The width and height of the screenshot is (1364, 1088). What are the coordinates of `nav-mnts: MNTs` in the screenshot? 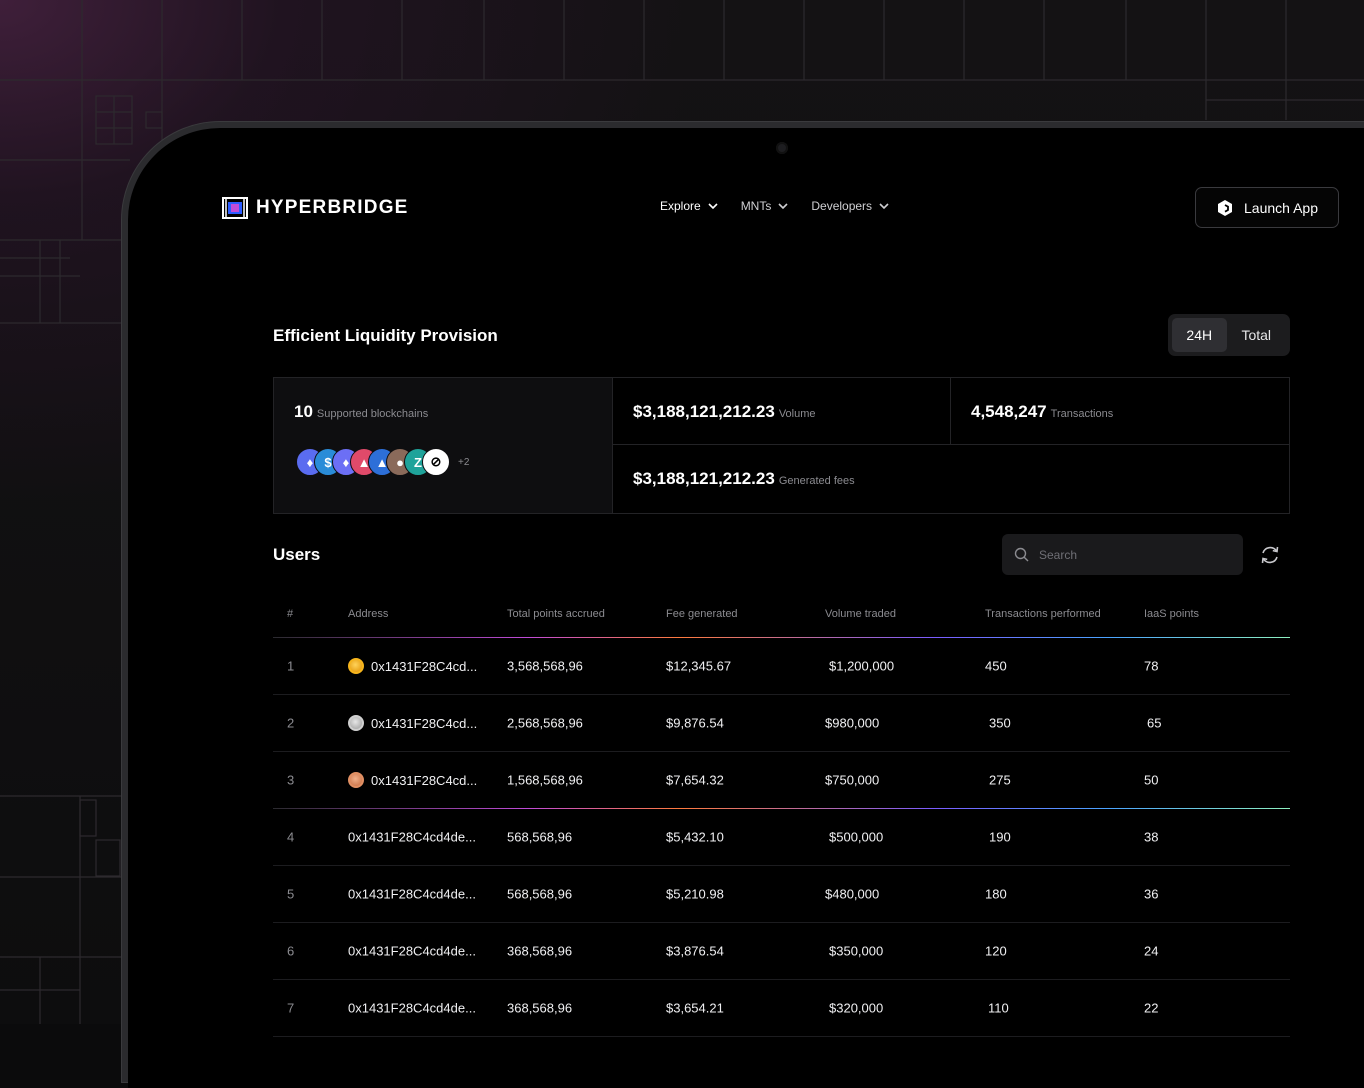 It's located at (765, 206).